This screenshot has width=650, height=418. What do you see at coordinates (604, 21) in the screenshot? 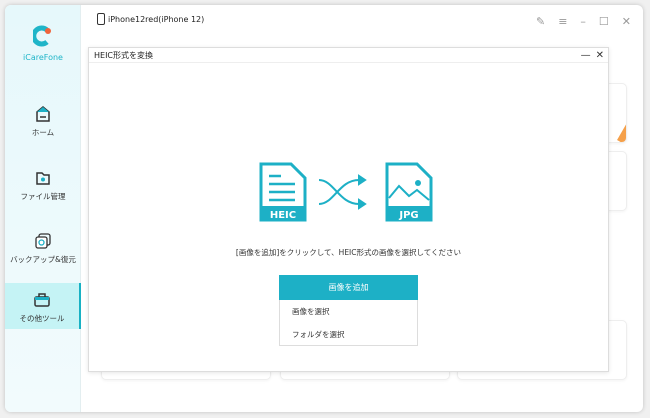
I see `maximize-icon: ☐` at bounding box center [604, 21].